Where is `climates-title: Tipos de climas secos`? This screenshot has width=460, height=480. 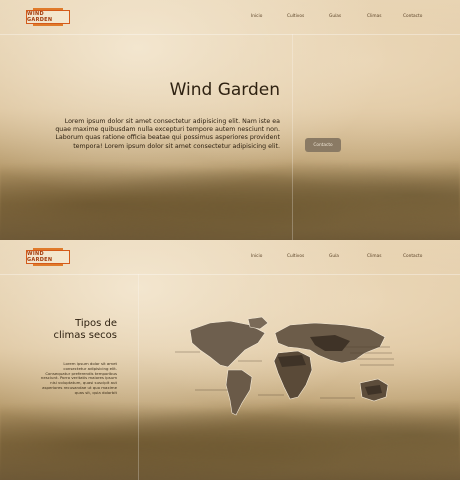
climates-title: Tipos de climas secos is located at coordinates (85, 330).